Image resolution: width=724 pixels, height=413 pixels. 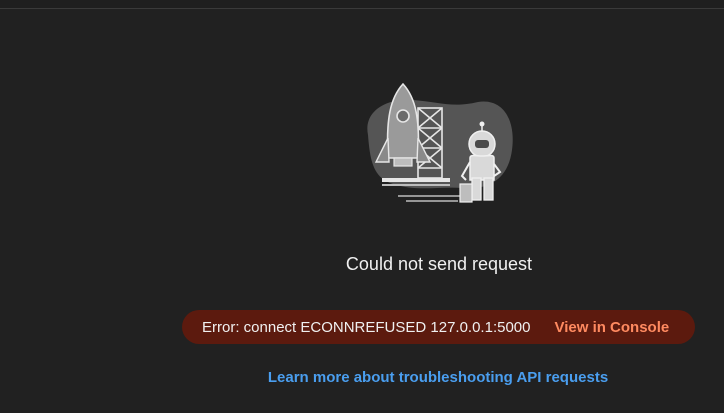 What do you see at coordinates (362, 4) in the screenshot?
I see `top-divider` at bounding box center [362, 4].